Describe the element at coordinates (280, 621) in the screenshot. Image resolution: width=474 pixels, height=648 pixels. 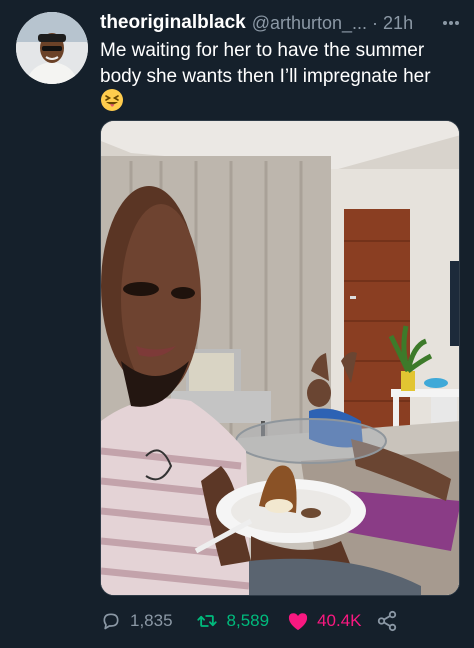
I see `tweet-actions: 1,835 8,589 40.4K` at that location.